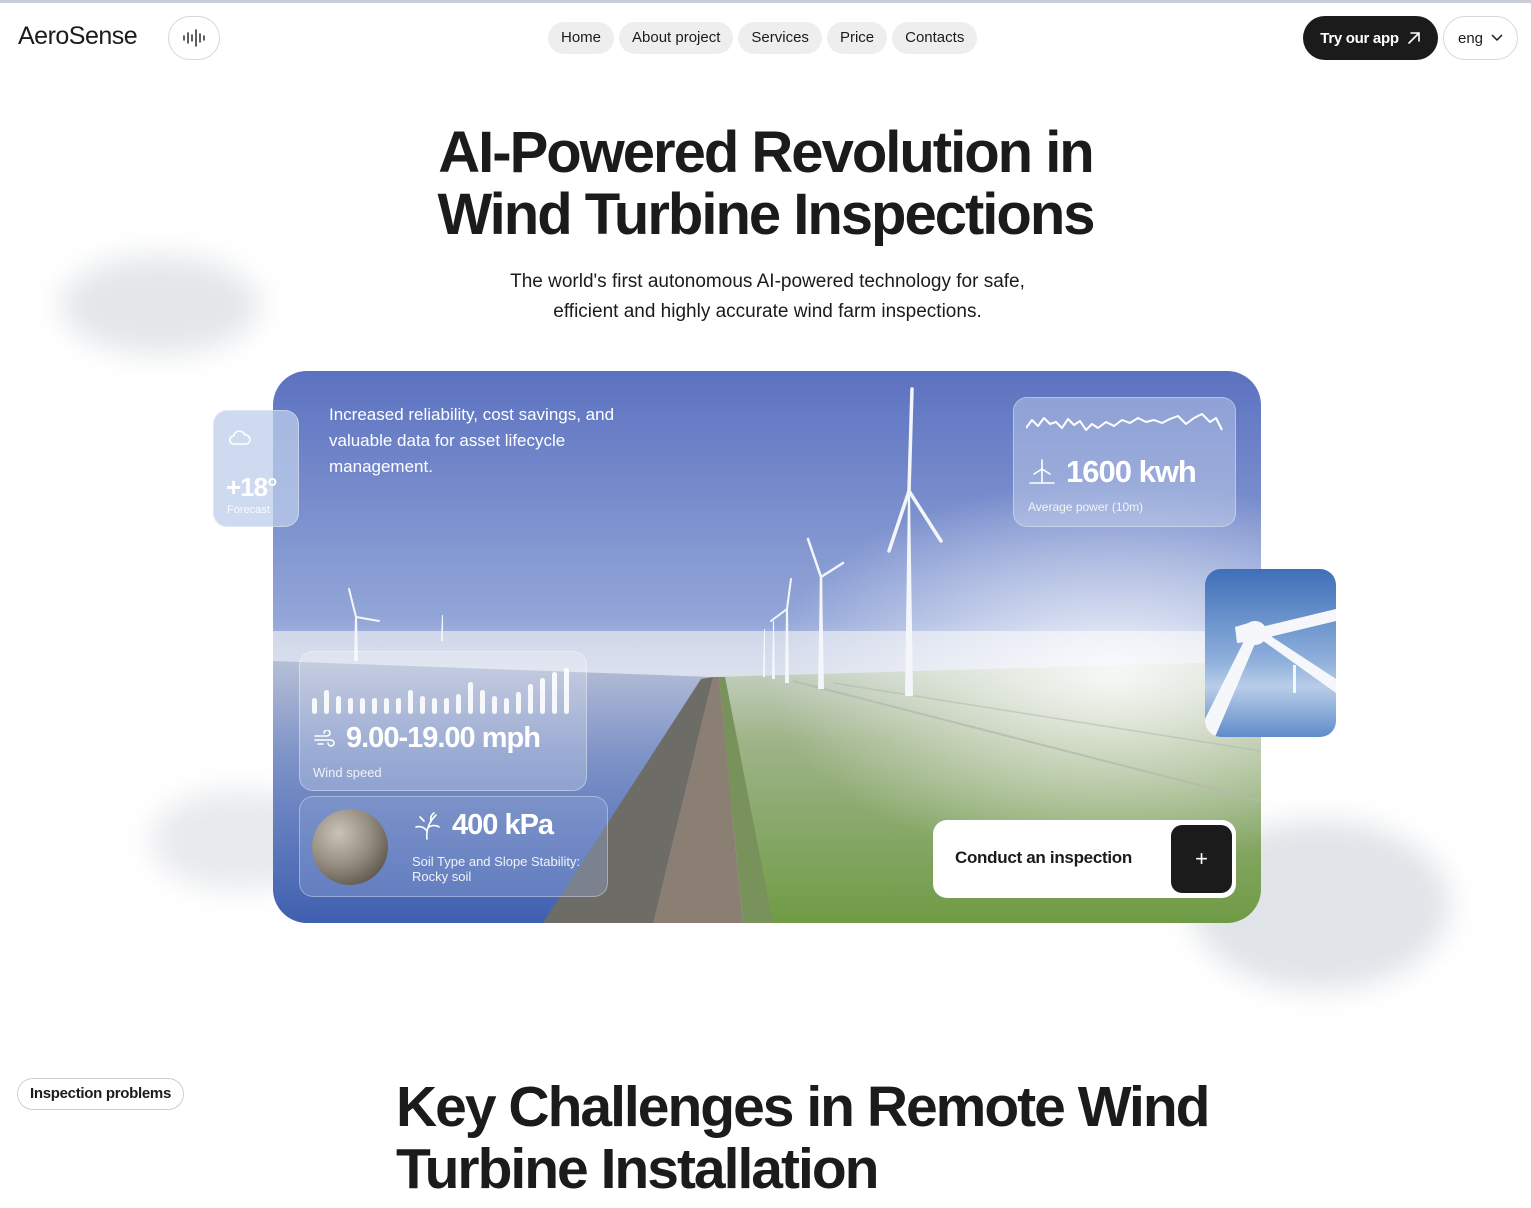 This screenshot has height=1208, width=1531. What do you see at coordinates (1042, 471) in the screenshot?
I see `turbine-icon` at bounding box center [1042, 471].